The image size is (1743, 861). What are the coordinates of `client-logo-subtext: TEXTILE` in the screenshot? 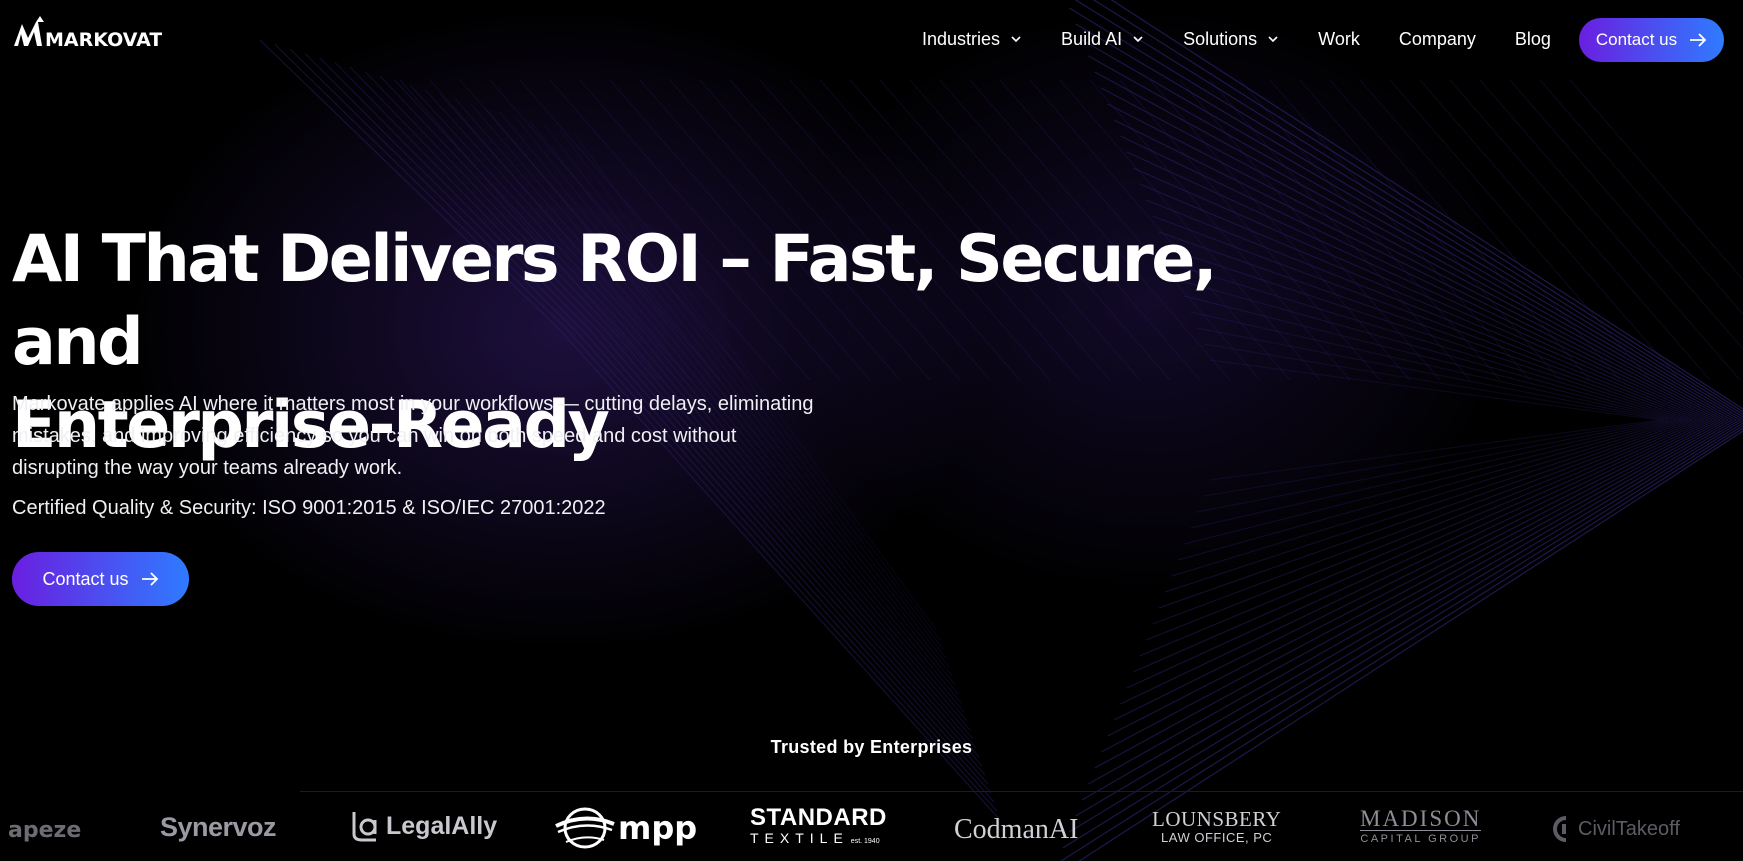 It's located at (799, 838).